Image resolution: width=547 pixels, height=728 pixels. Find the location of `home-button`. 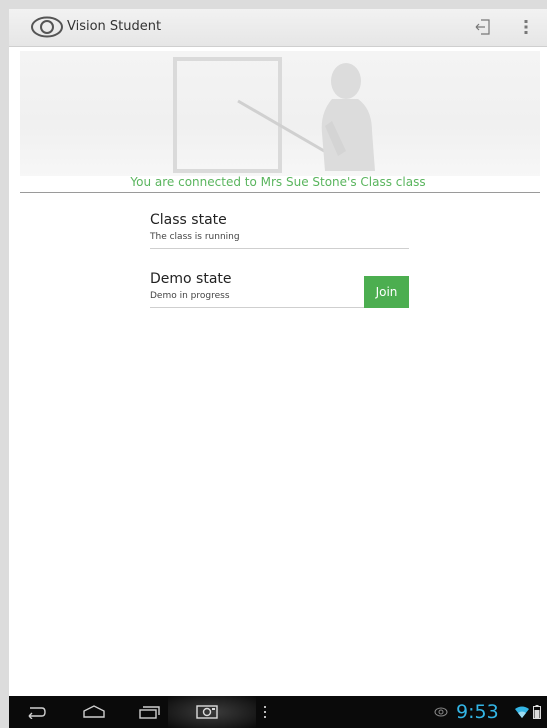

home-button is located at coordinates (94, 712).